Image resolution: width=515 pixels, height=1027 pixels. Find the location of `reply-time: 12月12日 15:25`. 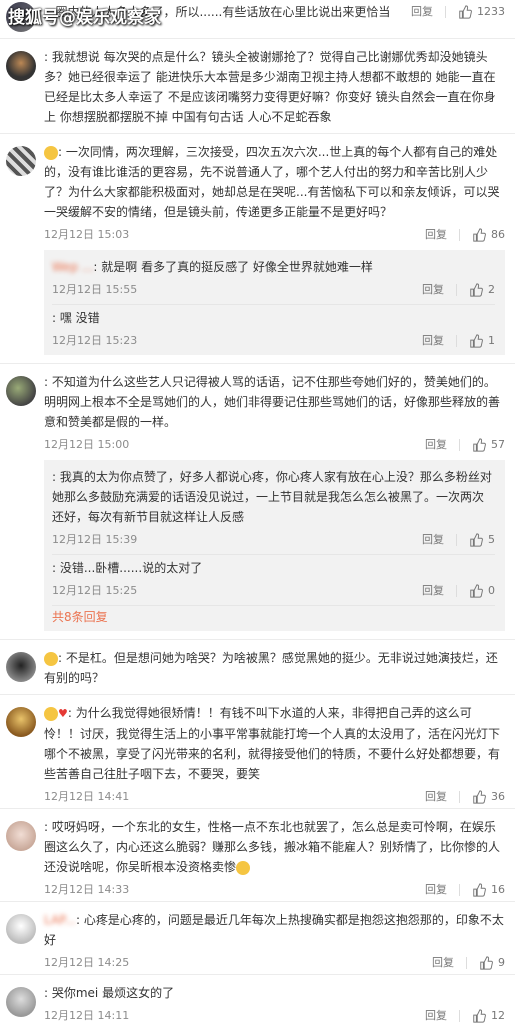

reply-time: 12月12日 15:25 is located at coordinates (95, 590).